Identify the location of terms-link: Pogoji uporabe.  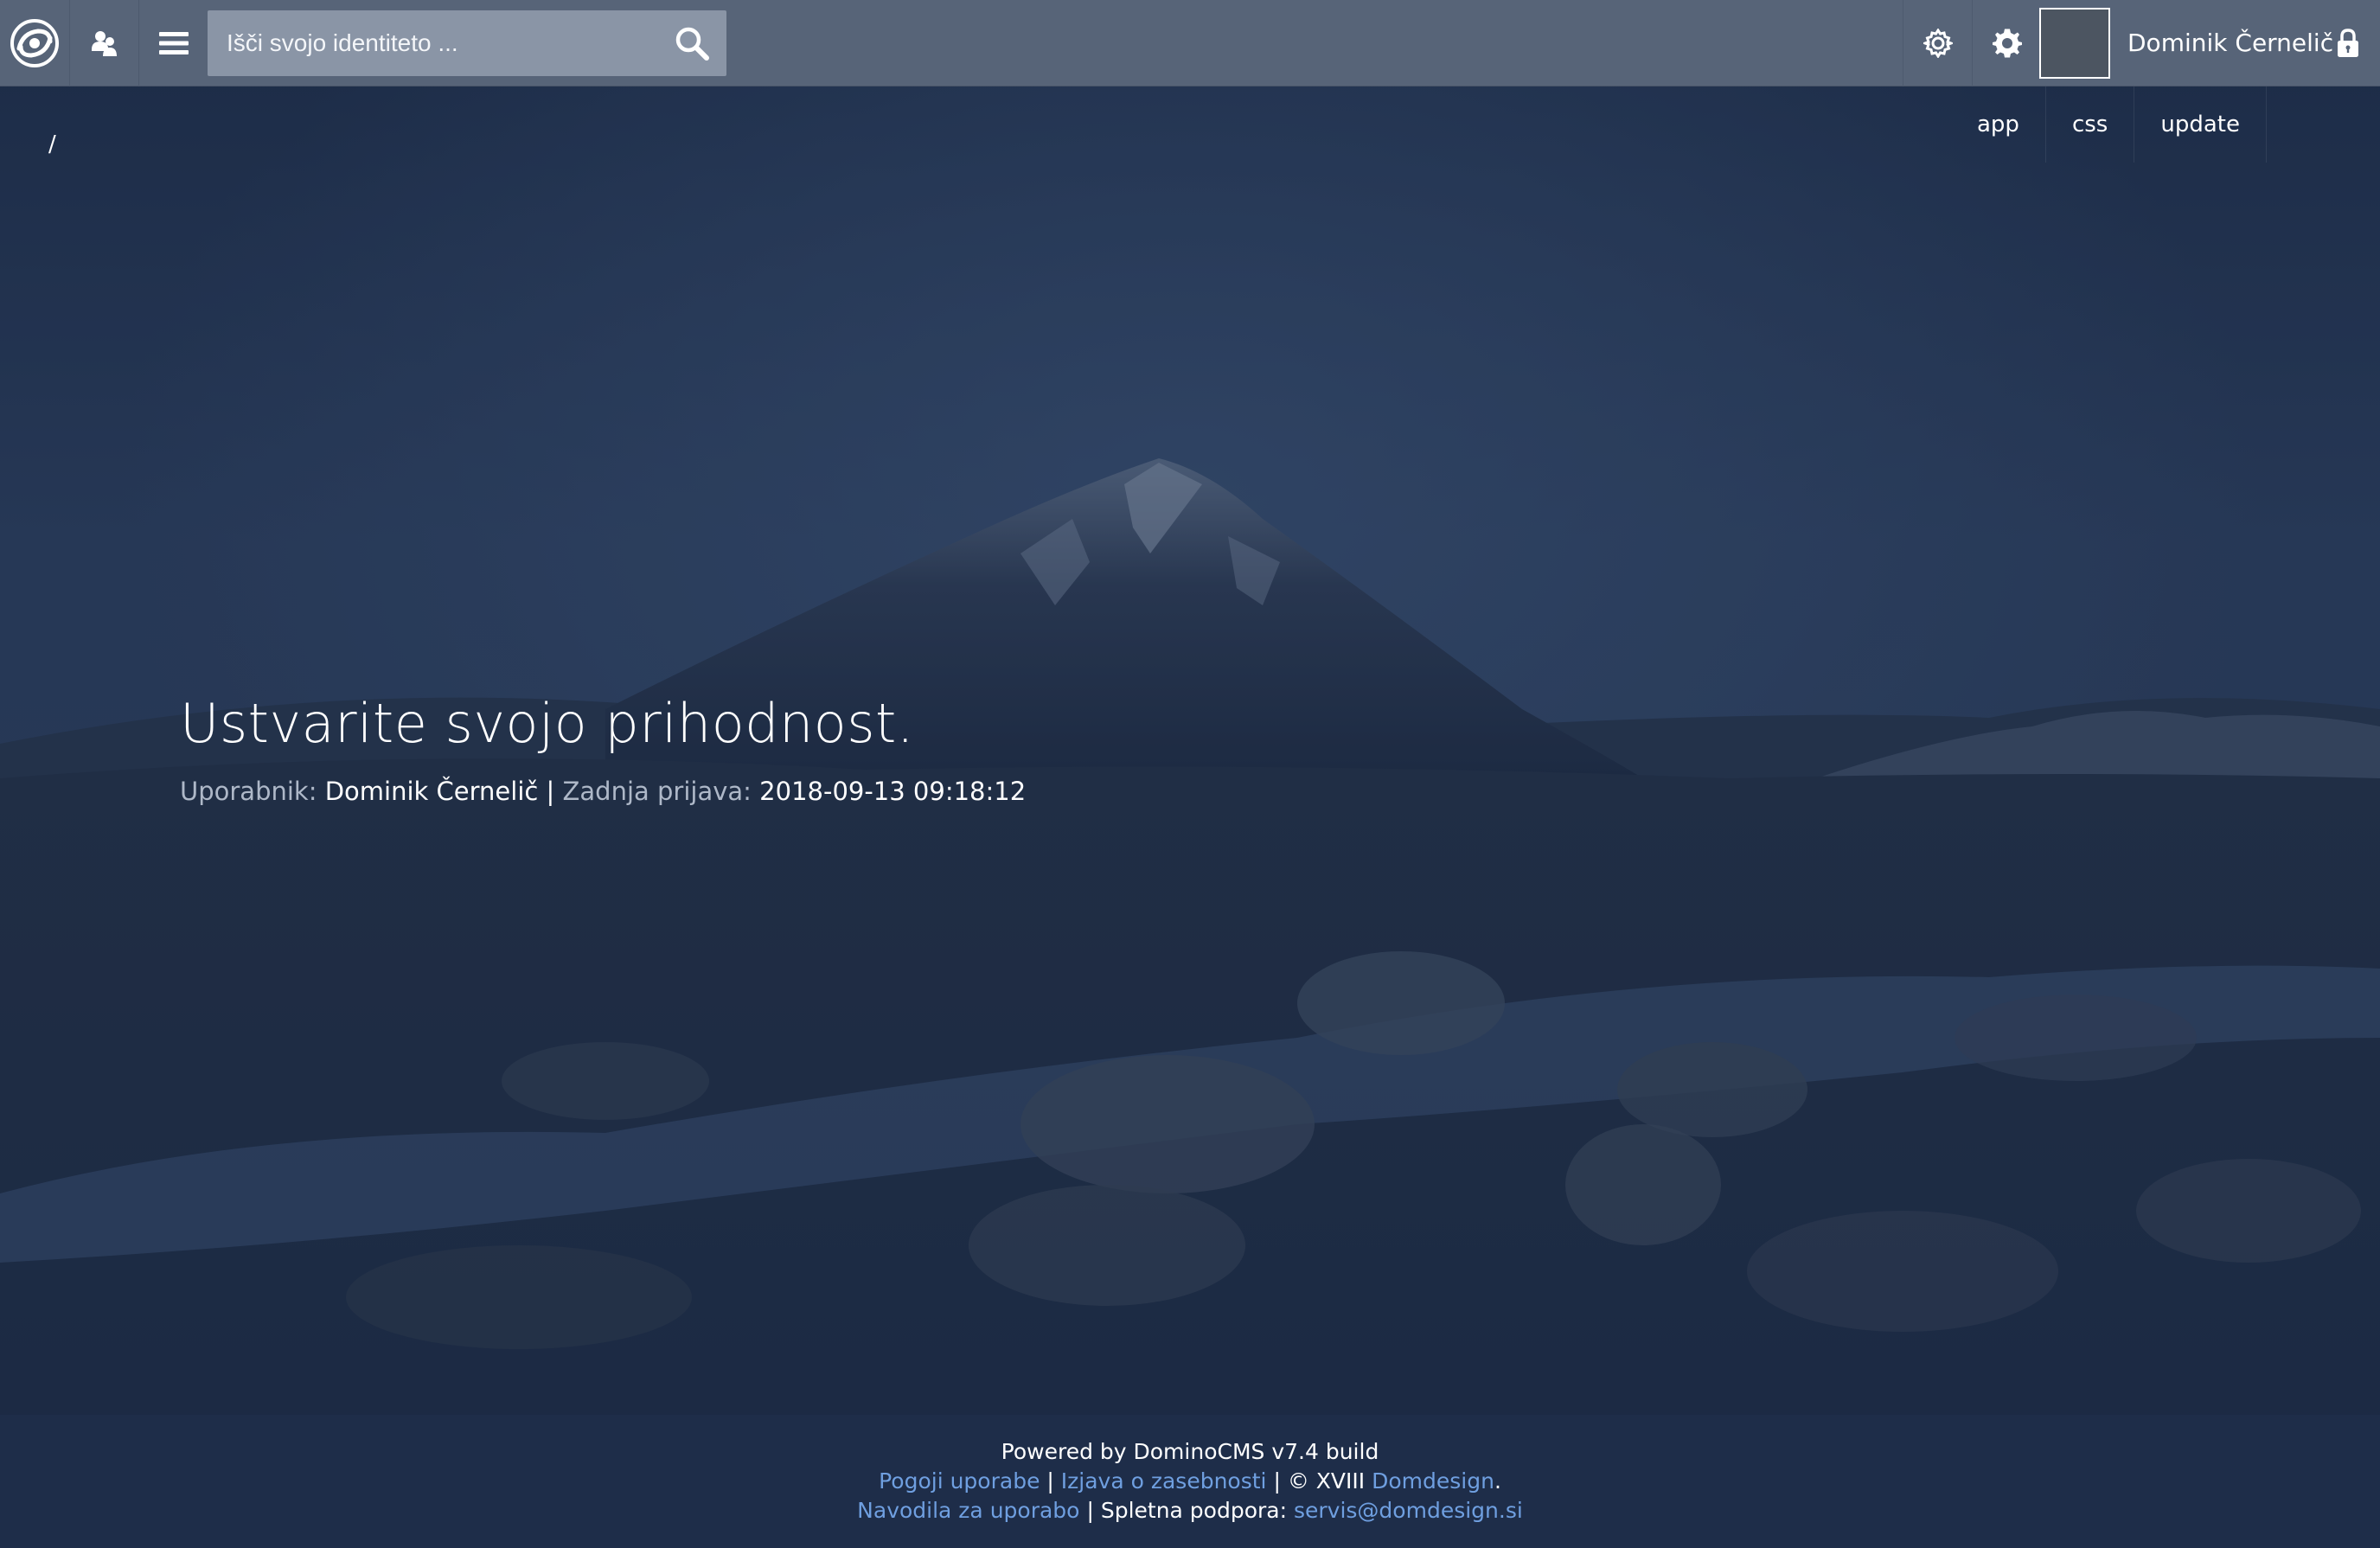
(960, 1481).